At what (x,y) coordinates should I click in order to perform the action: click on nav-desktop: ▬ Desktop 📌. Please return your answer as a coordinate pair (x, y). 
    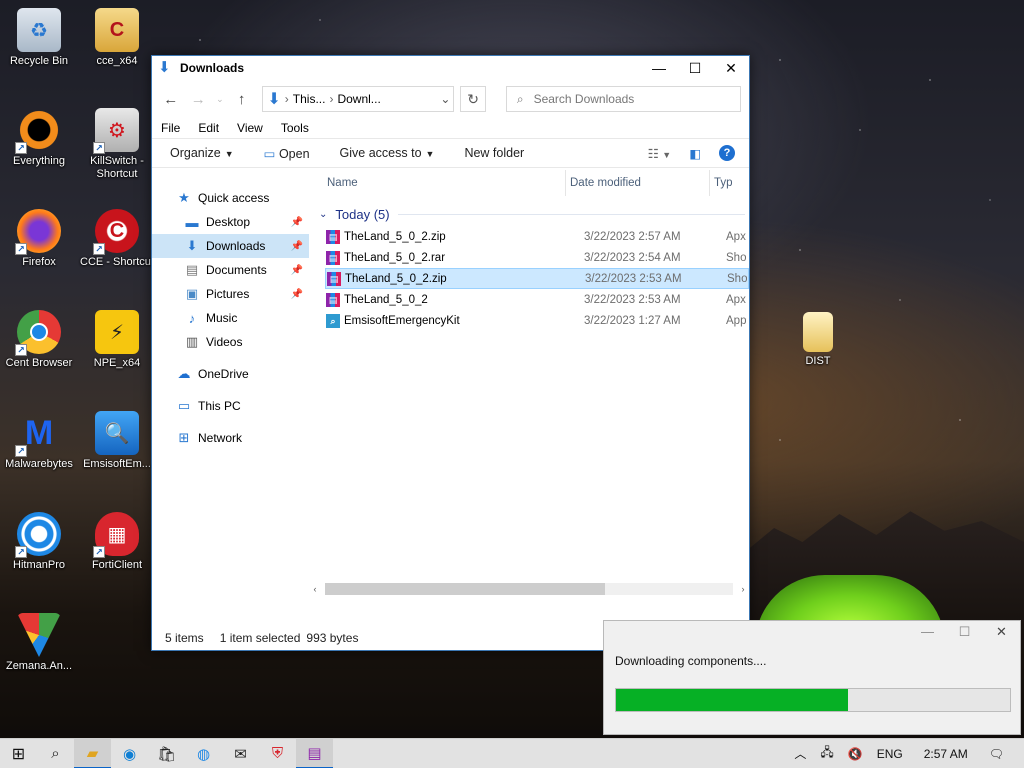
    Looking at the image, I should click on (230, 222).